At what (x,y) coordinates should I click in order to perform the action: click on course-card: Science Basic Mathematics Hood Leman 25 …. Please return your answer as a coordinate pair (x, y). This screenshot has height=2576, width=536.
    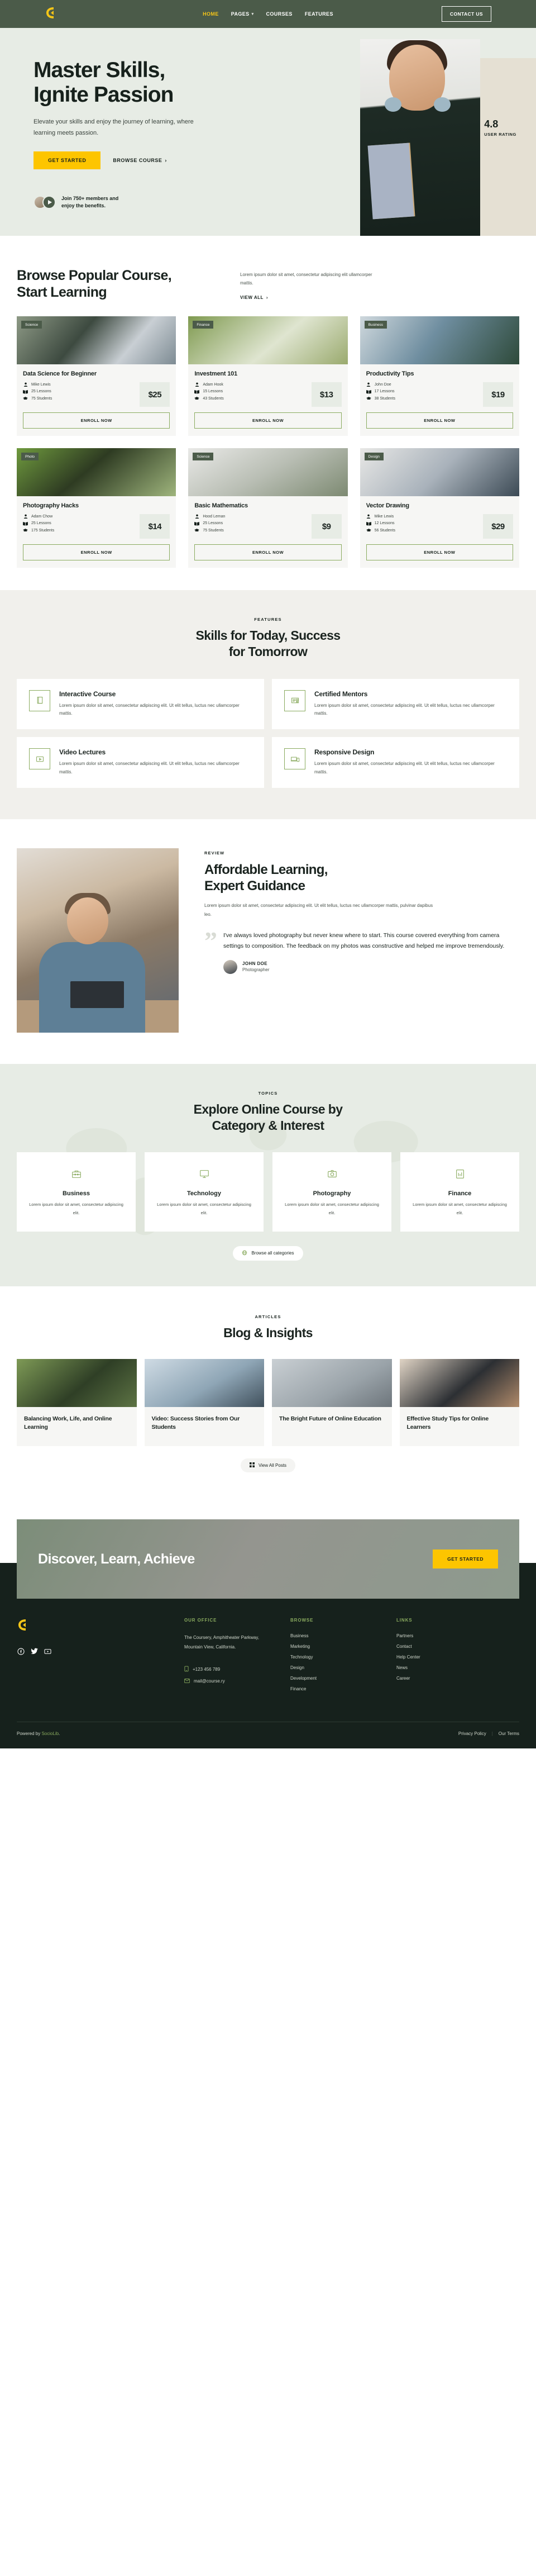
    Looking at the image, I should click on (268, 508).